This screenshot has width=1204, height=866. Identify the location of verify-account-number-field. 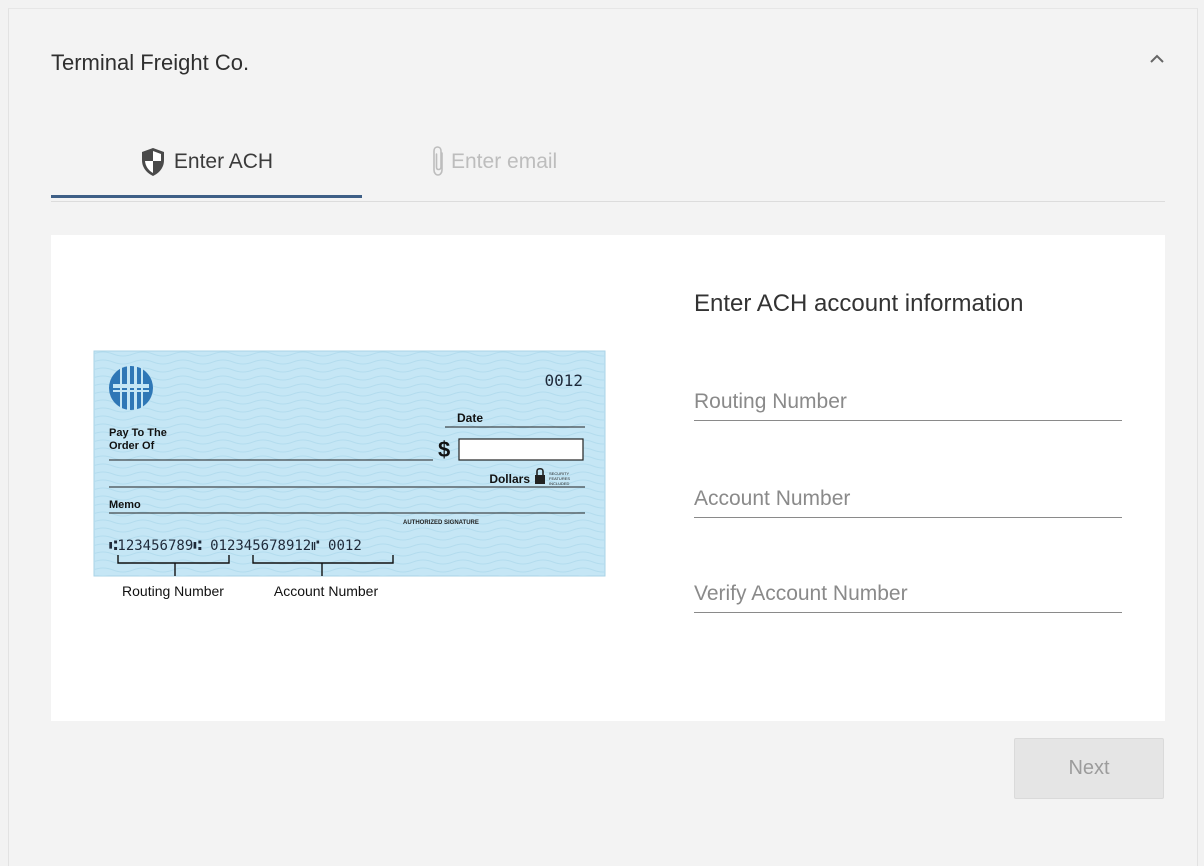
(908, 587).